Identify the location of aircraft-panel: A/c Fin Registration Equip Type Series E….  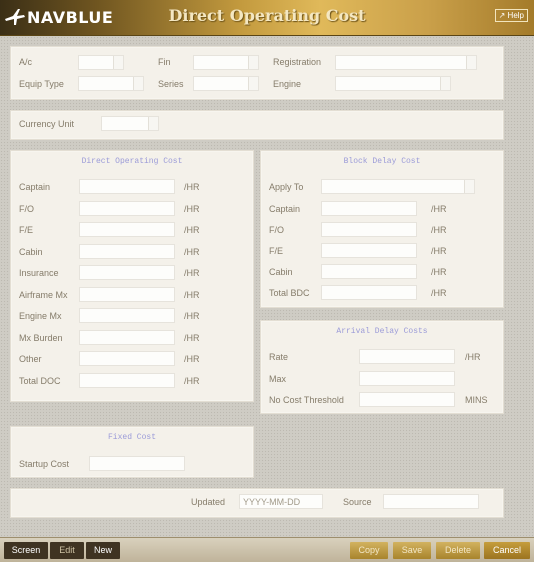
(257, 73).